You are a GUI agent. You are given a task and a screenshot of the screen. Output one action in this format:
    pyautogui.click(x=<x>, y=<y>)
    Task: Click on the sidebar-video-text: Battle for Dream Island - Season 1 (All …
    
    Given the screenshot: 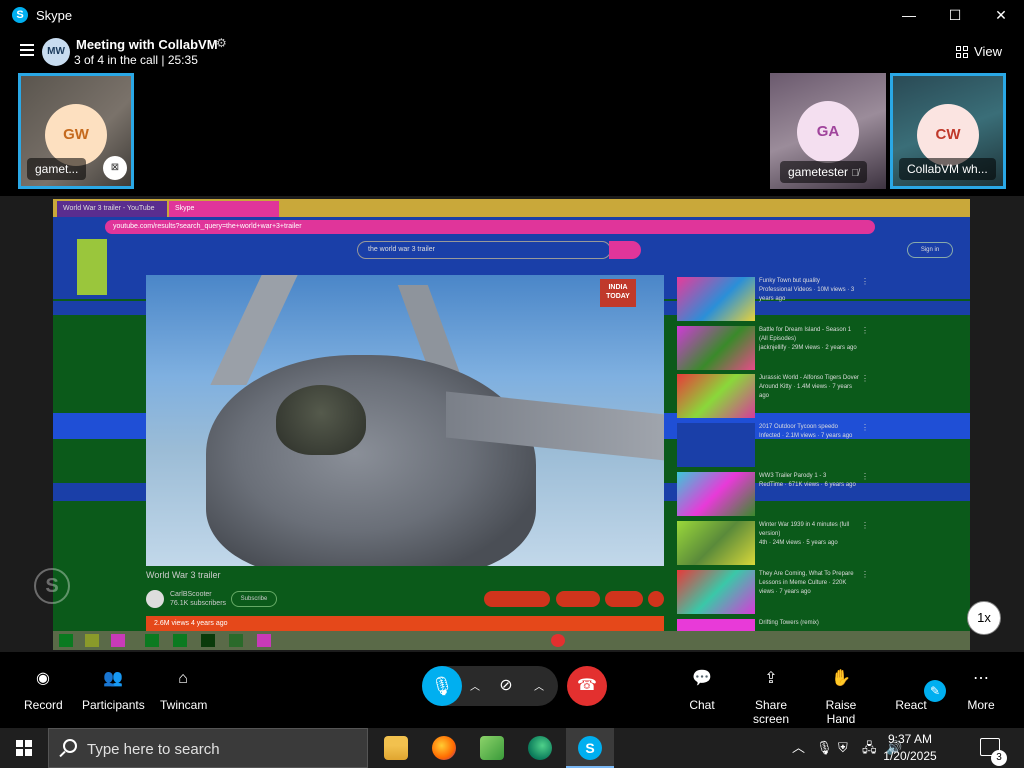 What is the action you would take?
    pyautogui.click(x=808, y=339)
    